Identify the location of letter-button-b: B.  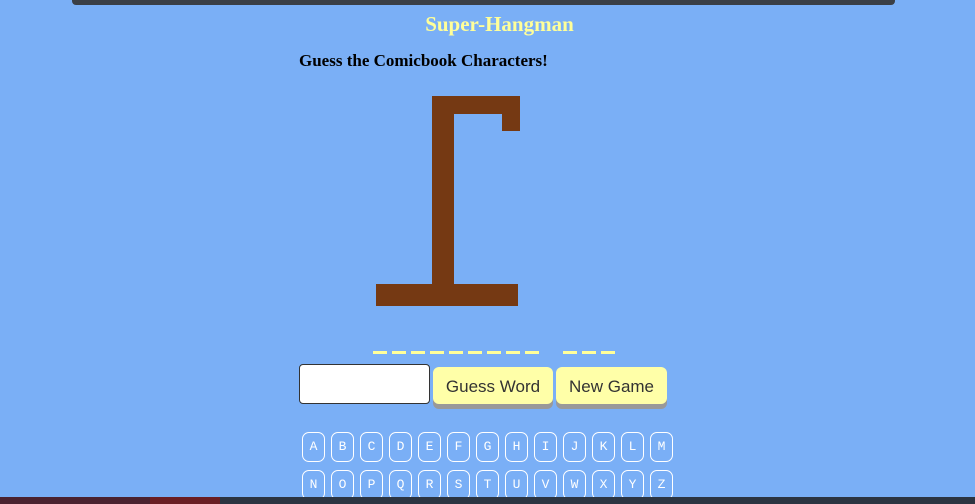
(342, 447).